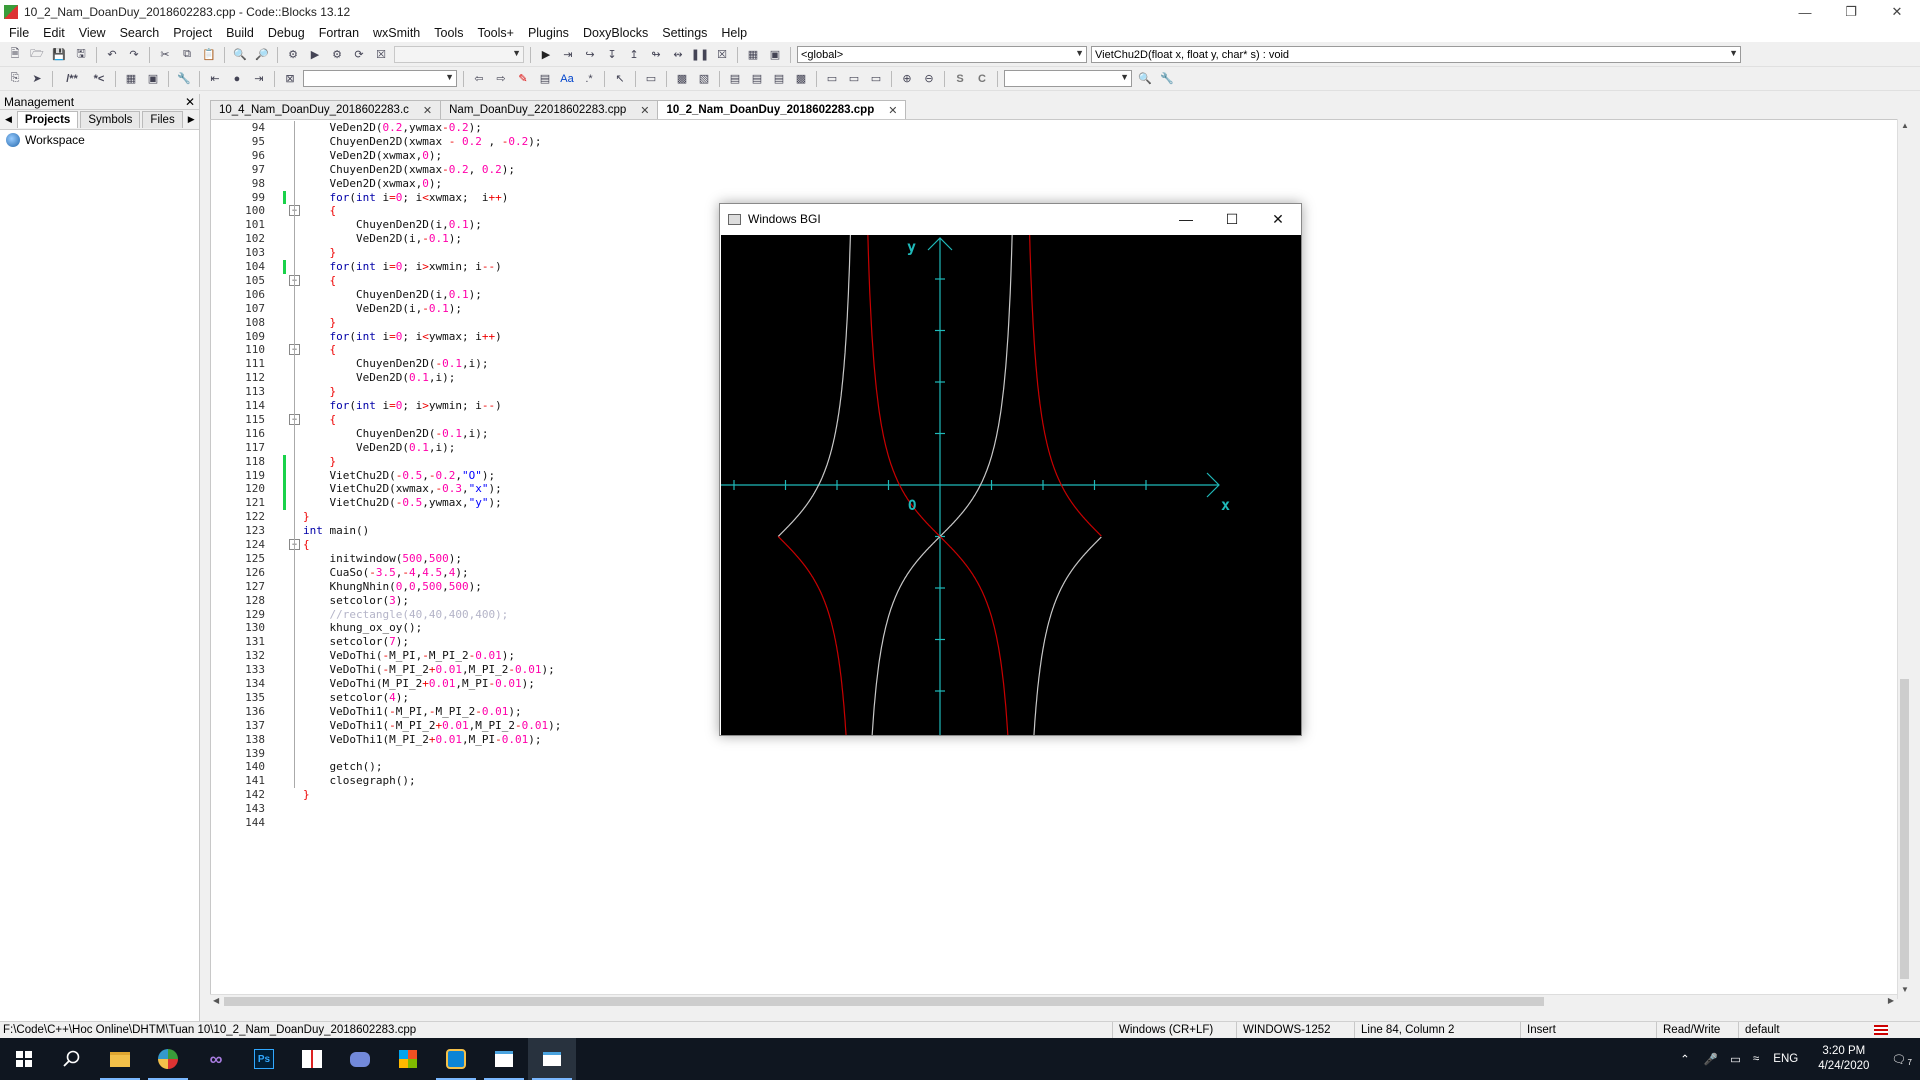  What do you see at coordinates (312, 1059) in the screenshot?
I see `app-mosaic-icon` at bounding box center [312, 1059].